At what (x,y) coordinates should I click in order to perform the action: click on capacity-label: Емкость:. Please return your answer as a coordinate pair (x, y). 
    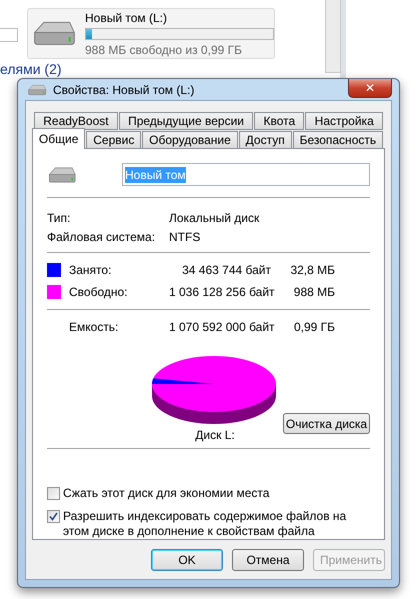
    Looking at the image, I should click on (94, 327).